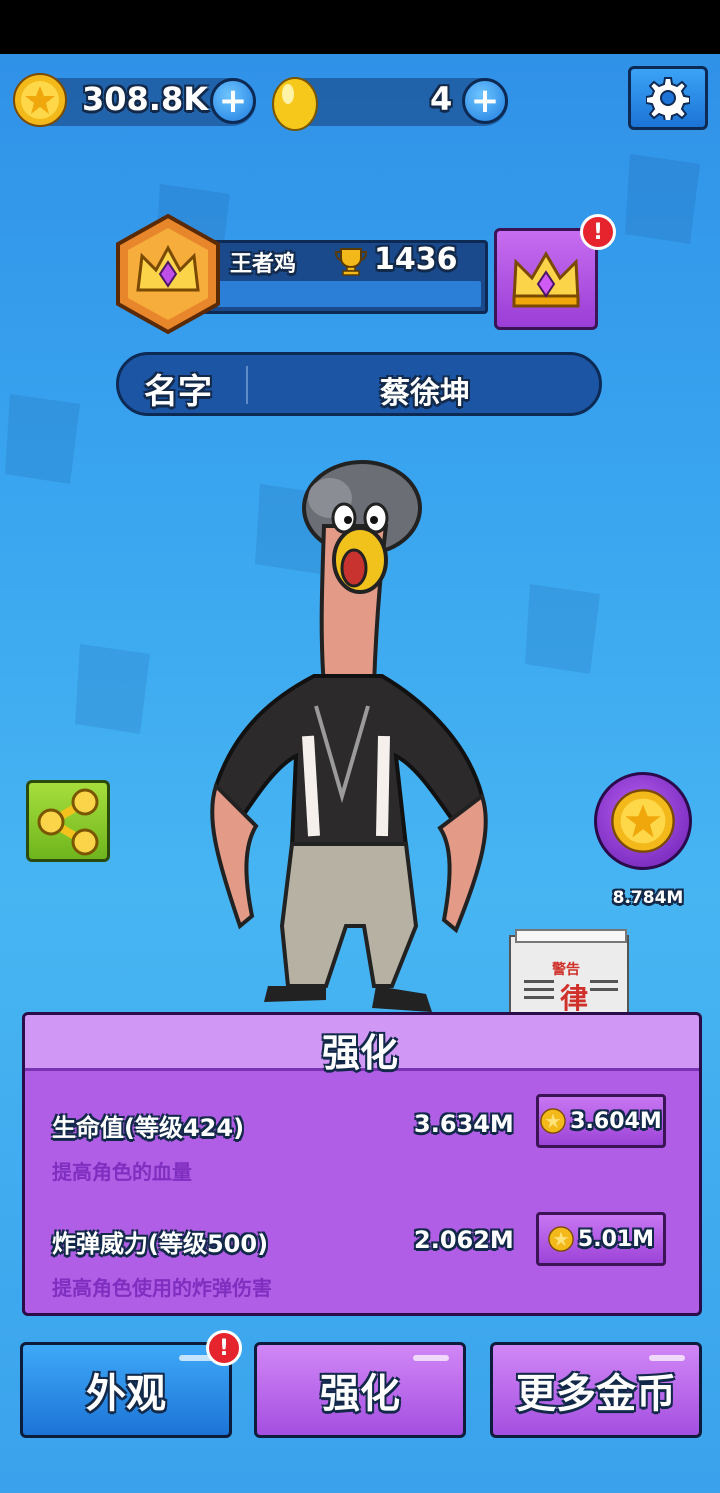 This screenshot has width=720, height=1493. What do you see at coordinates (416, 259) in the screenshot?
I see `trophy-score: 1436` at bounding box center [416, 259].